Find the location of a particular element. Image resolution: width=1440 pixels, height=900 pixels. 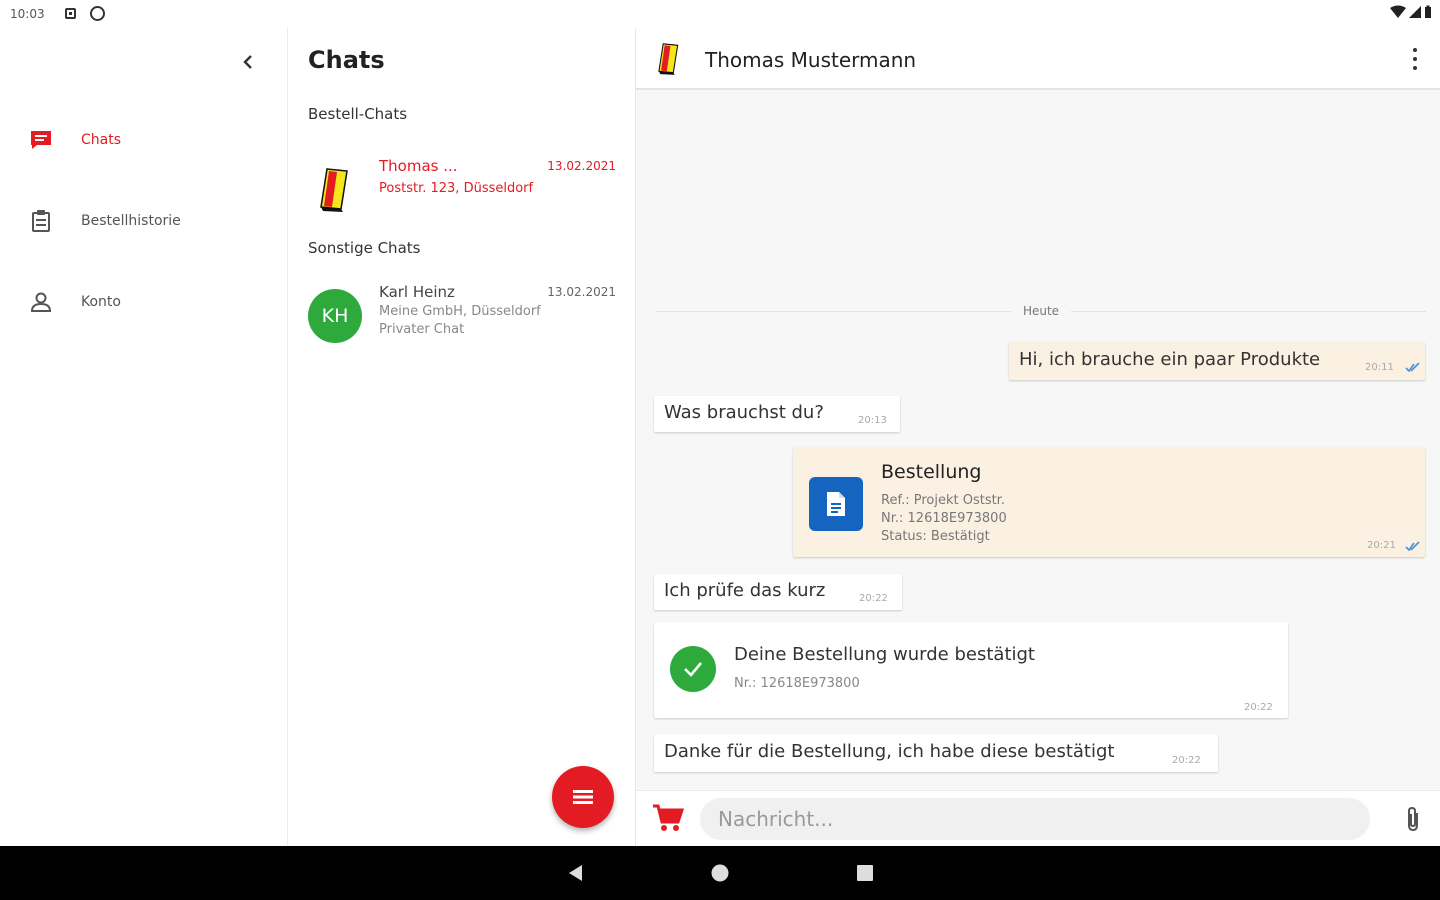

conversation-header: Thomas Mustermann is located at coordinates (1038, 59).